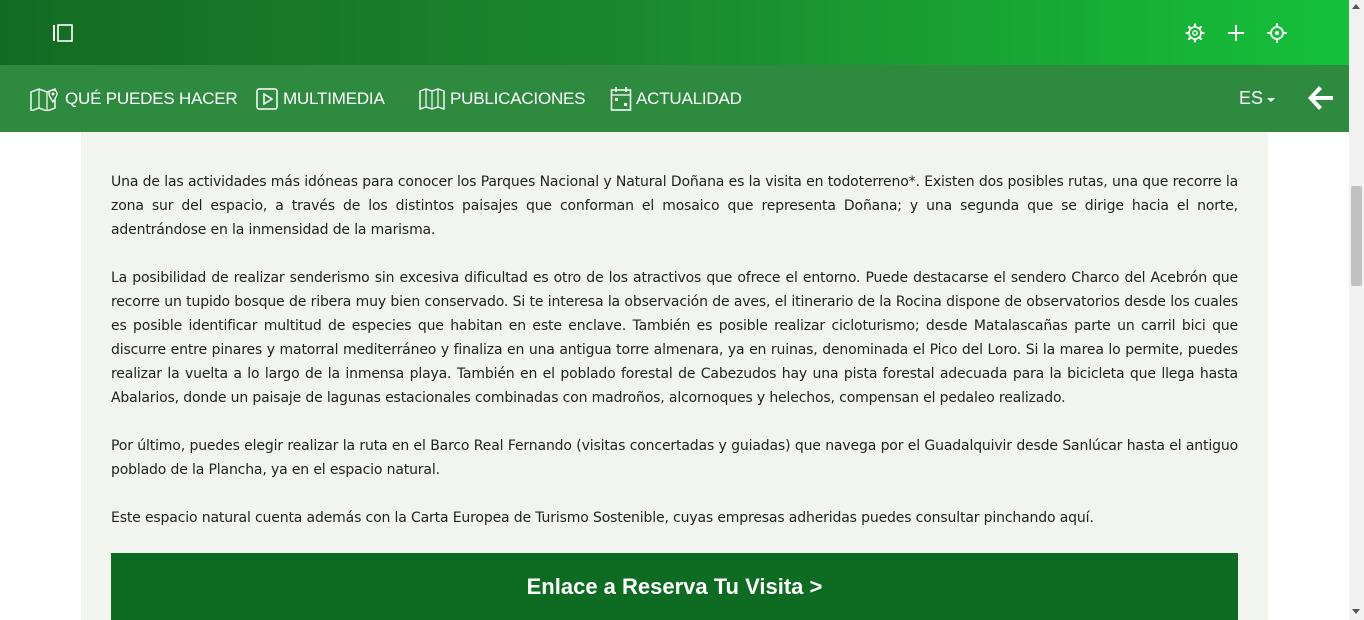 This screenshot has height=620, width=1364. I want to click on plus-icon, so click(1236, 33).